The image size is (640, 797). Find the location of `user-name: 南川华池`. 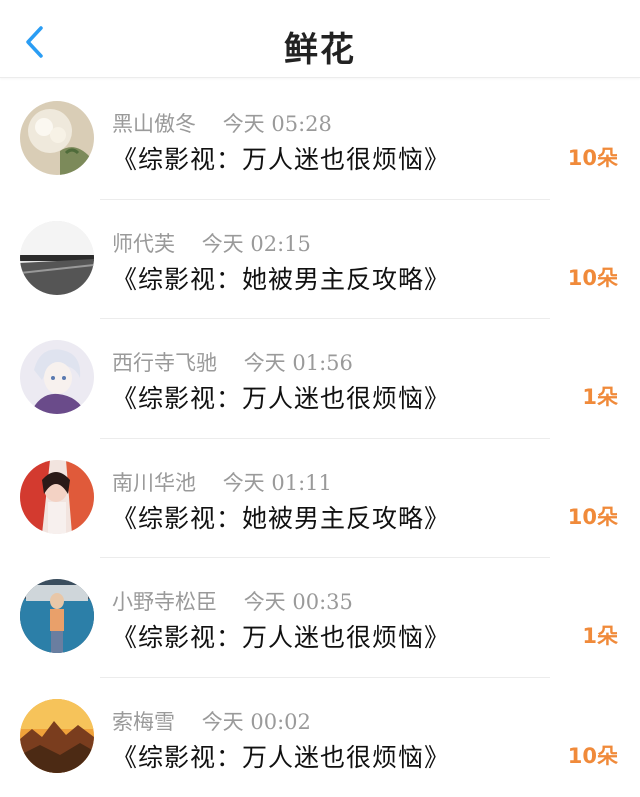

user-name: 南川华池 is located at coordinates (154, 483).